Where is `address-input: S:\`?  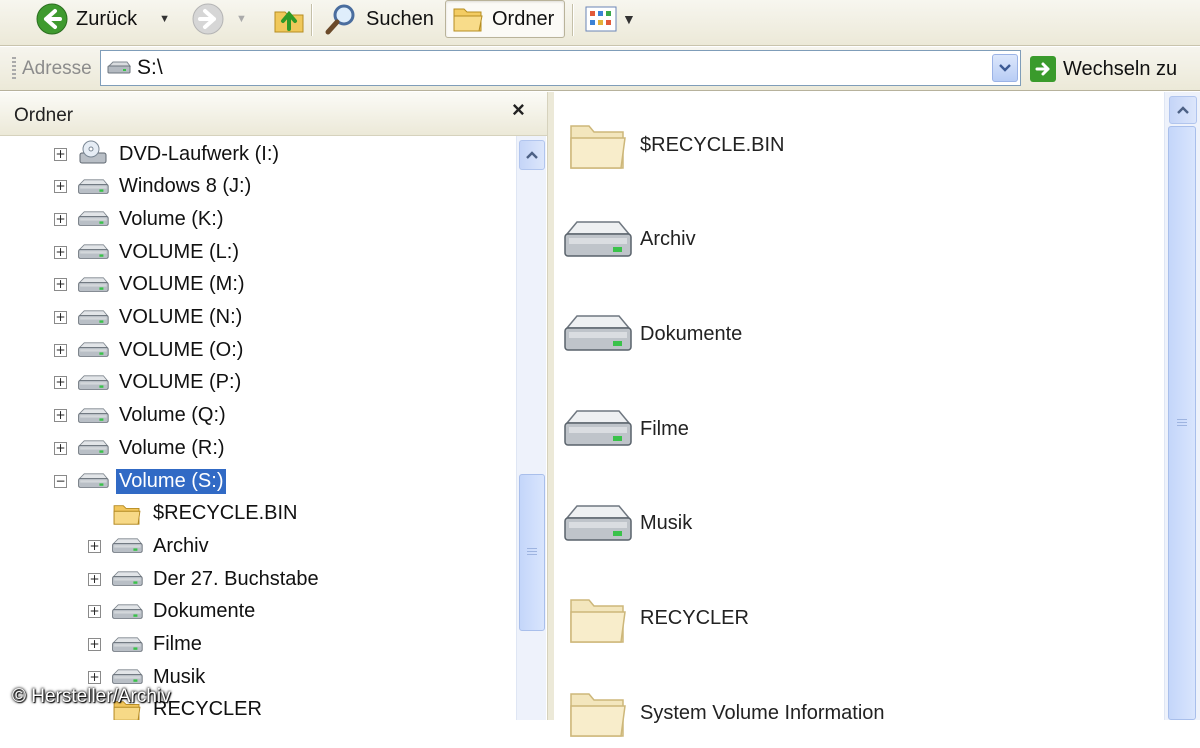
address-input: S:\ is located at coordinates (560, 68).